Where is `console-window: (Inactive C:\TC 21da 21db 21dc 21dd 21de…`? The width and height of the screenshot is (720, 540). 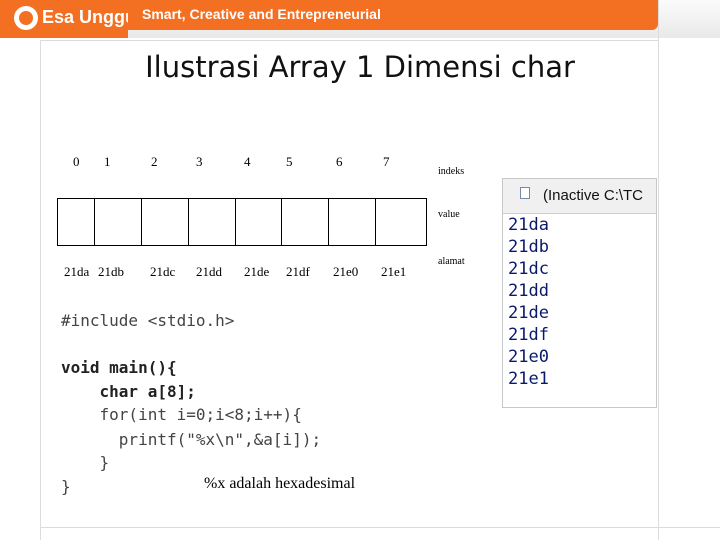
console-window: (Inactive C:\TC 21da 21db 21dc 21dd 21de… is located at coordinates (579, 293).